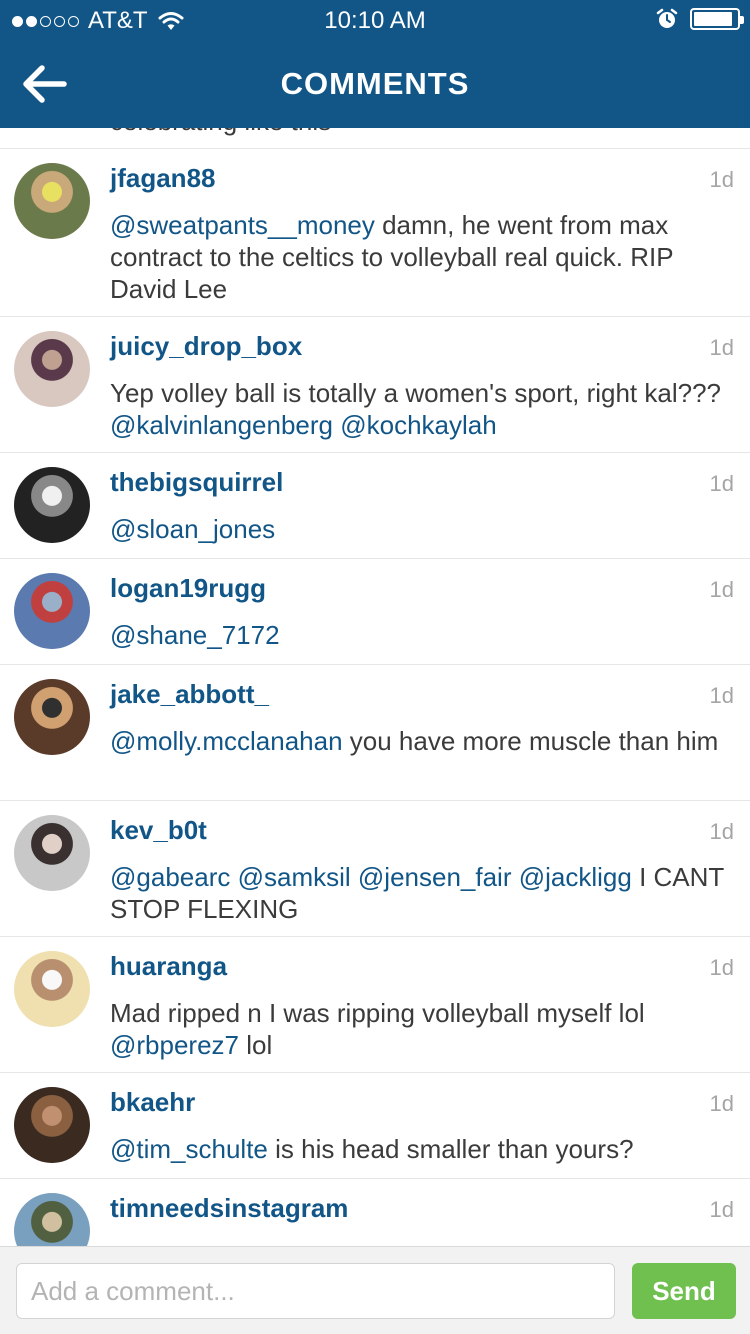  What do you see at coordinates (667, 18) in the screenshot?
I see `alarm-clock-icon` at bounding box center [667, 18].